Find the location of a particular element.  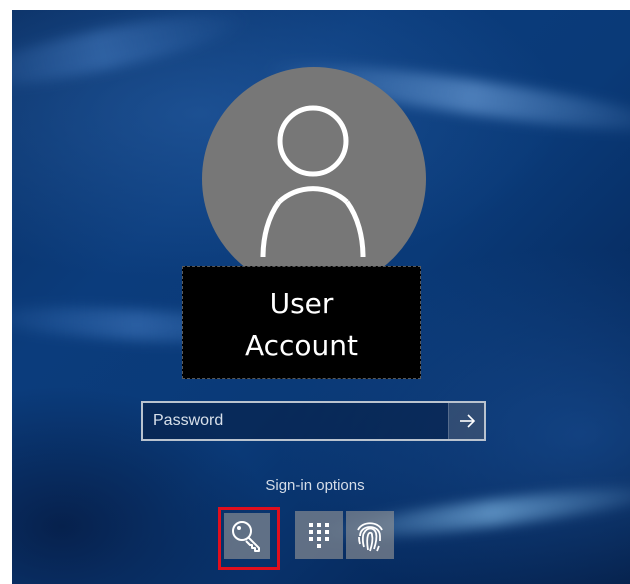

key-icon is located at coordinates (246, 536).